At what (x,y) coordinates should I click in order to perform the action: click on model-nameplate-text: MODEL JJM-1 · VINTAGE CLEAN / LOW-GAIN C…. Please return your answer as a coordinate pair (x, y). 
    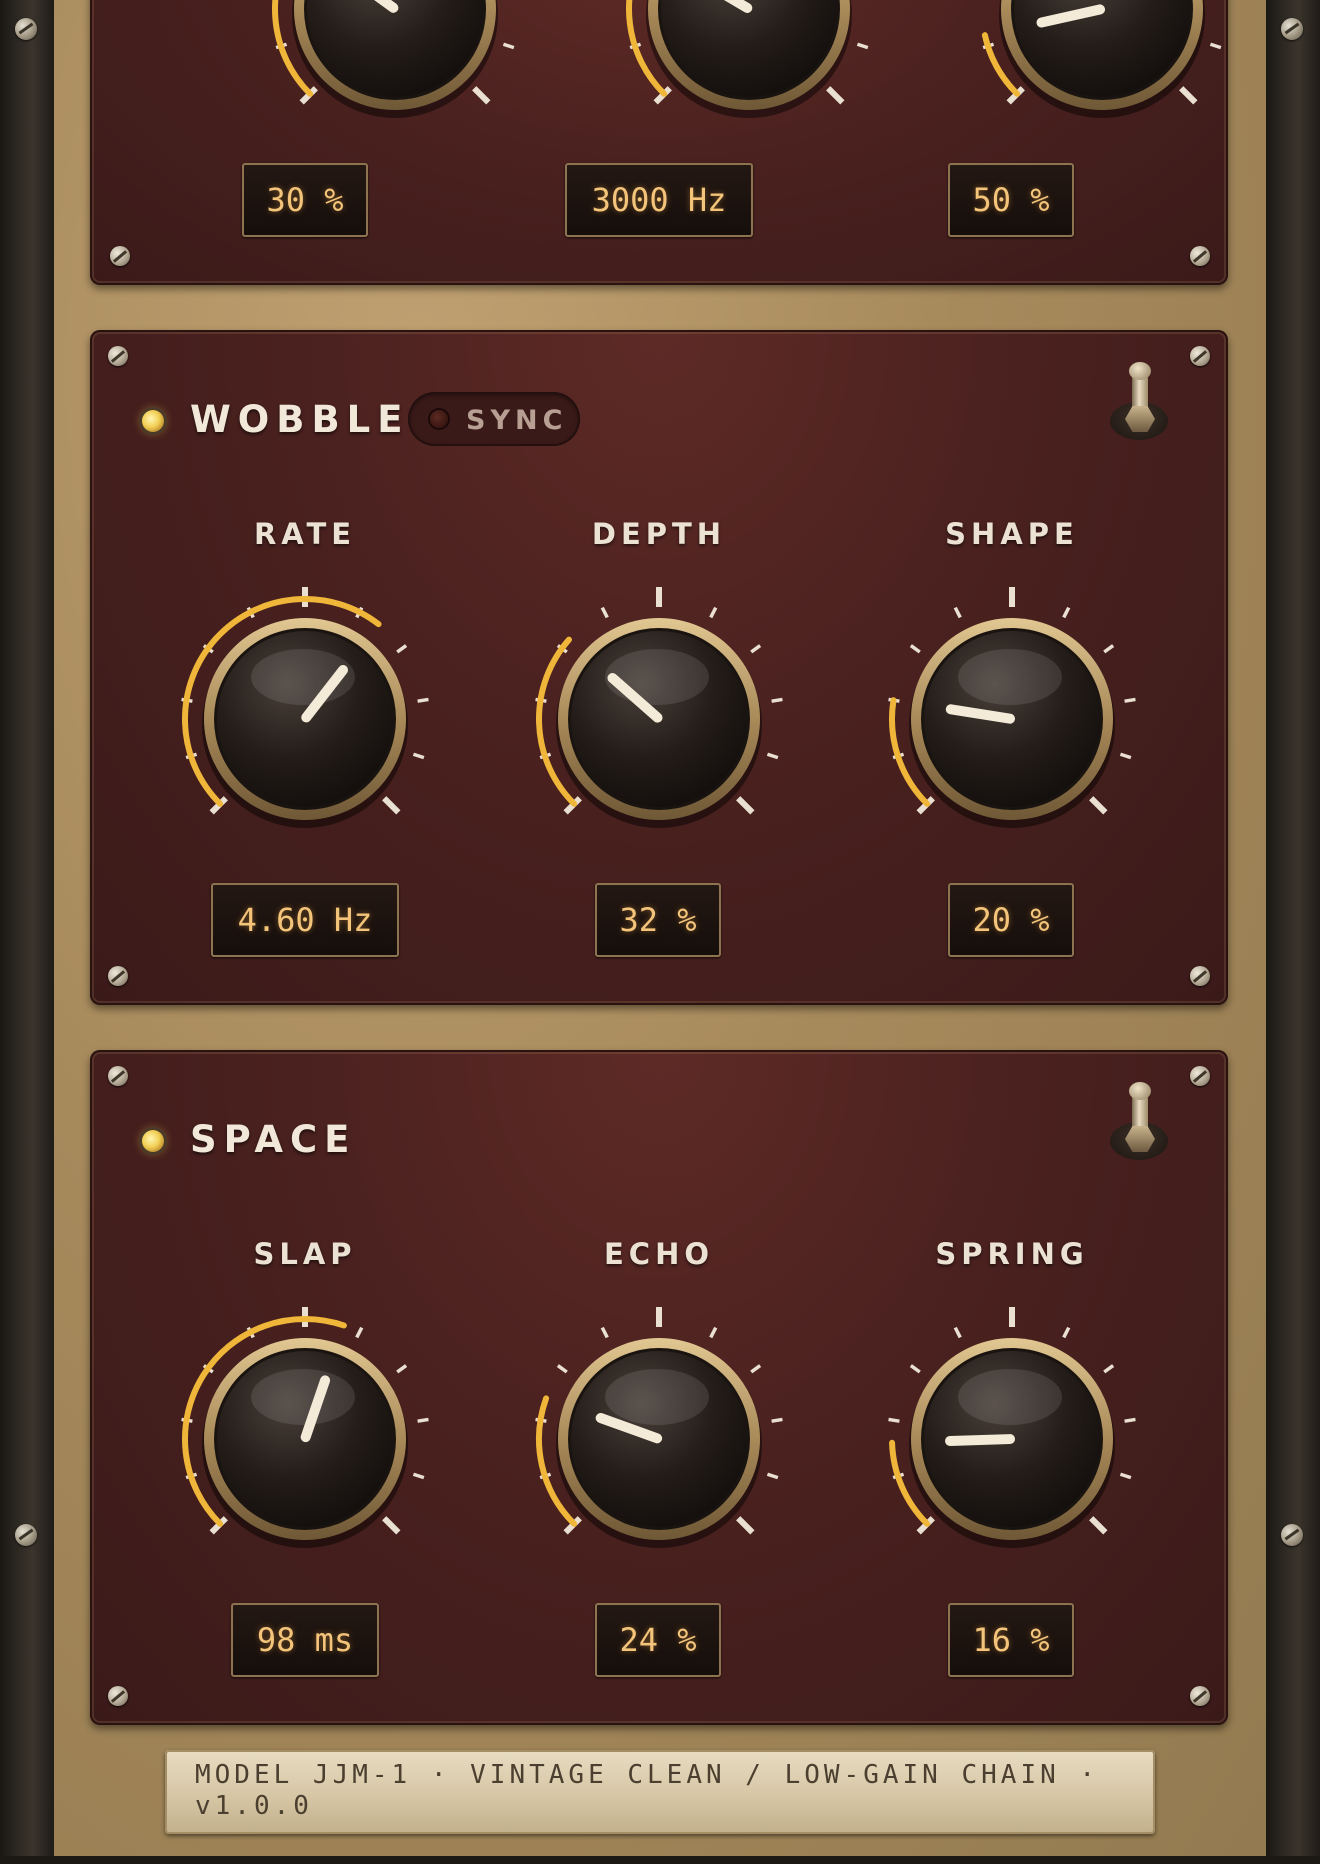
    Looking at the image, I should click on (647, 1790).